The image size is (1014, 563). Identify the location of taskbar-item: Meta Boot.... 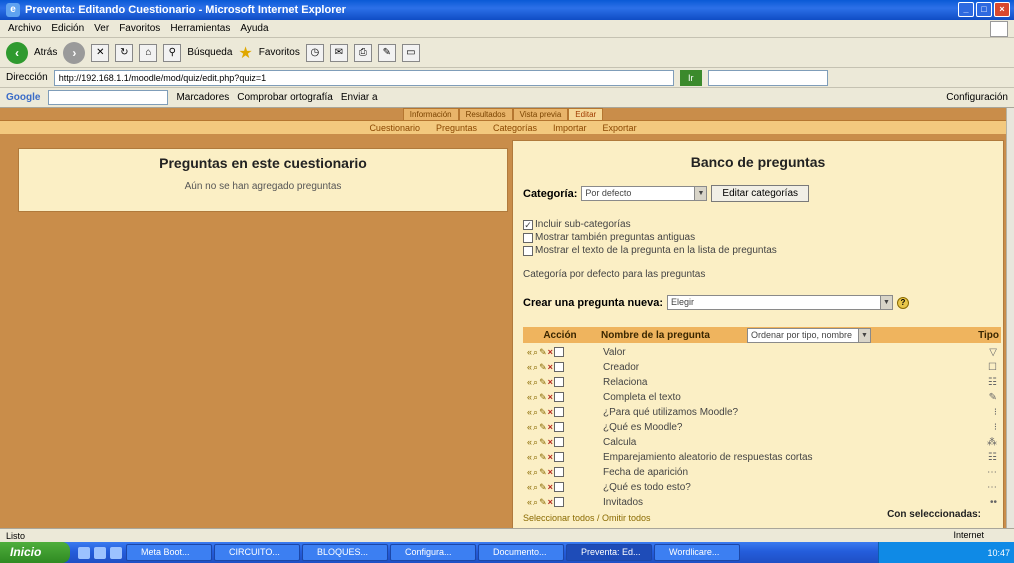
(169, 552).